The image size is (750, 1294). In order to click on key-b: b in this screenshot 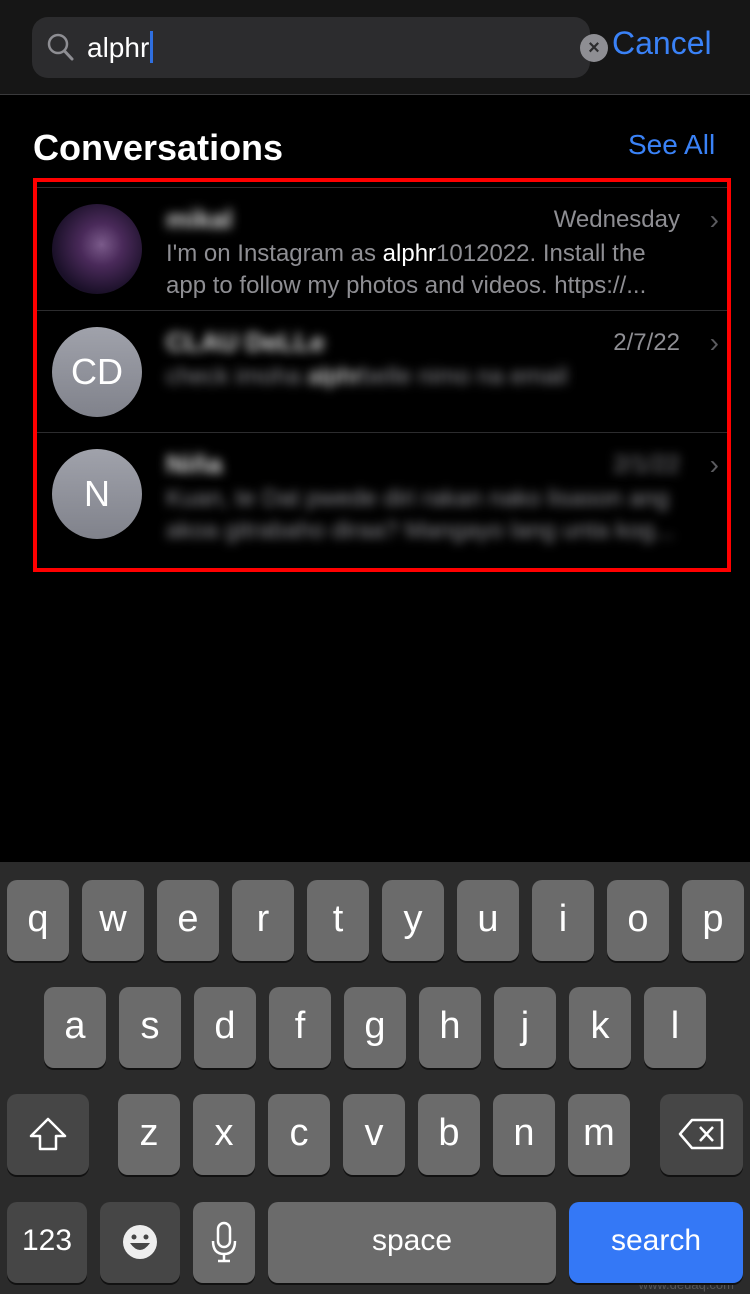, I will do `click(449, 1134)`.